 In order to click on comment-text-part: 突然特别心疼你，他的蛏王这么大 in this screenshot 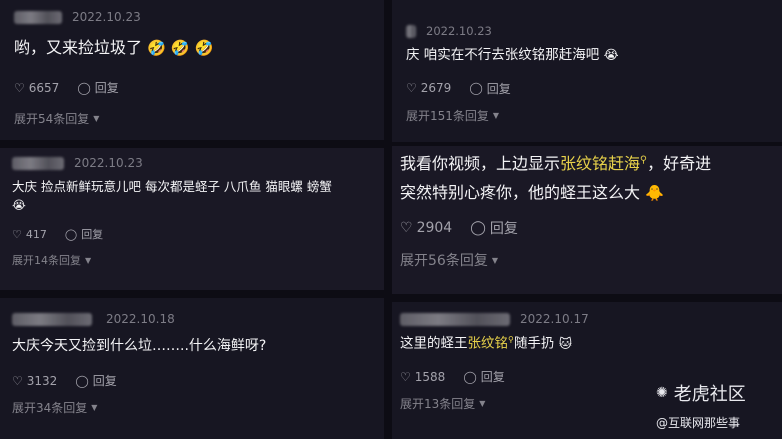, I will do `click(520, 193)`.